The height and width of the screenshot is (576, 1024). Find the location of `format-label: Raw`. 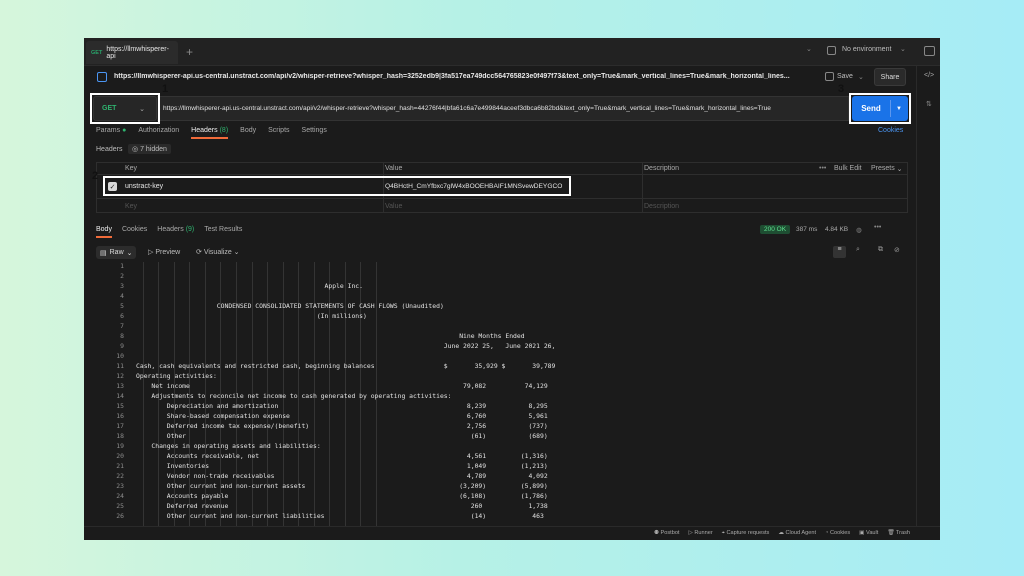

format-label: Raw is located at coordinates (116, 252).